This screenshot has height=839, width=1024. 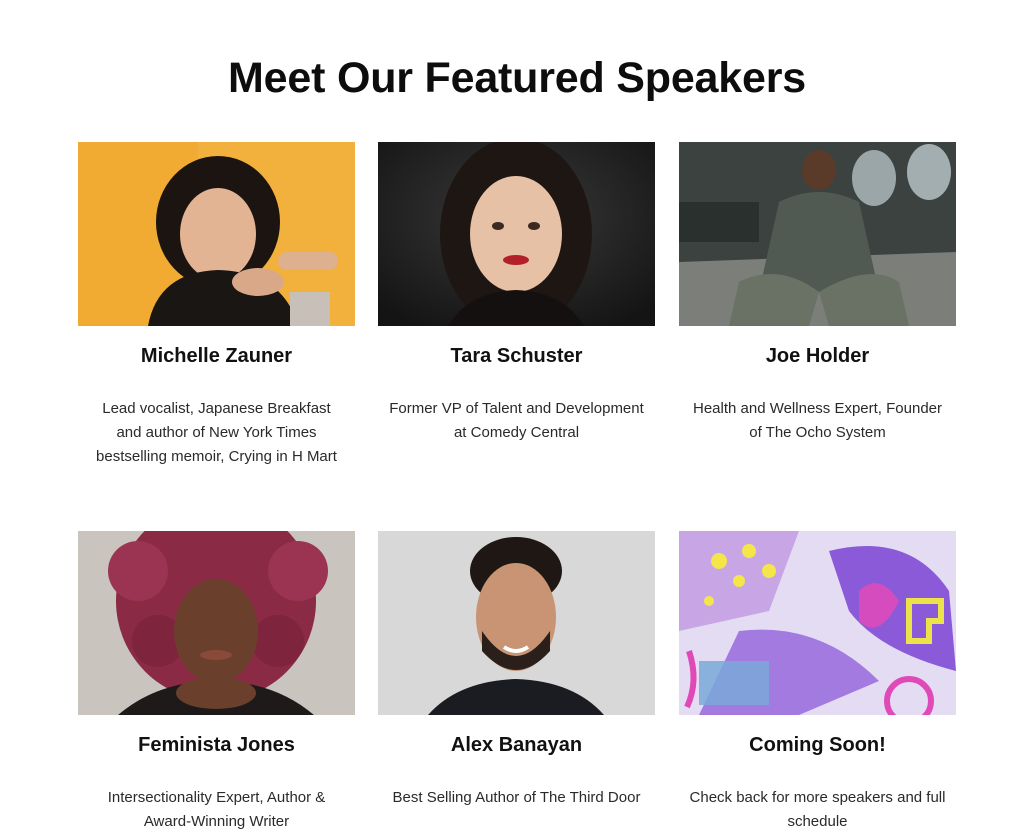 I want to click on speaker-name: Coming Soon!, so click(x=817, y=745).